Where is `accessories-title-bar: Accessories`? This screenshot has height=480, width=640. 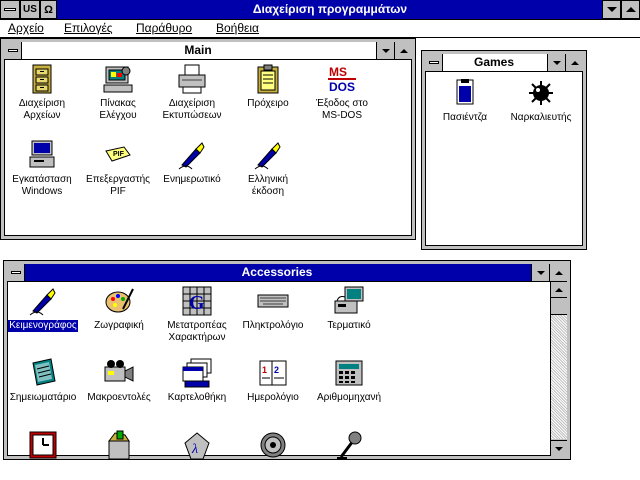
accessories-title-bar: Accessories is located at coordinates (287, 273).